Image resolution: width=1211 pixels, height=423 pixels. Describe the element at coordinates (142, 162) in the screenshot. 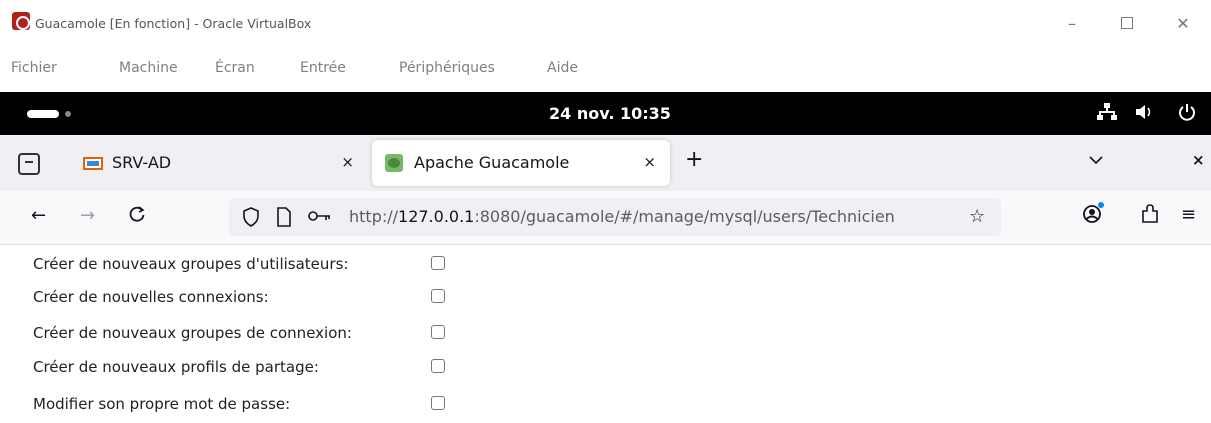

I see `tab-label: SRV-AD` at that location.